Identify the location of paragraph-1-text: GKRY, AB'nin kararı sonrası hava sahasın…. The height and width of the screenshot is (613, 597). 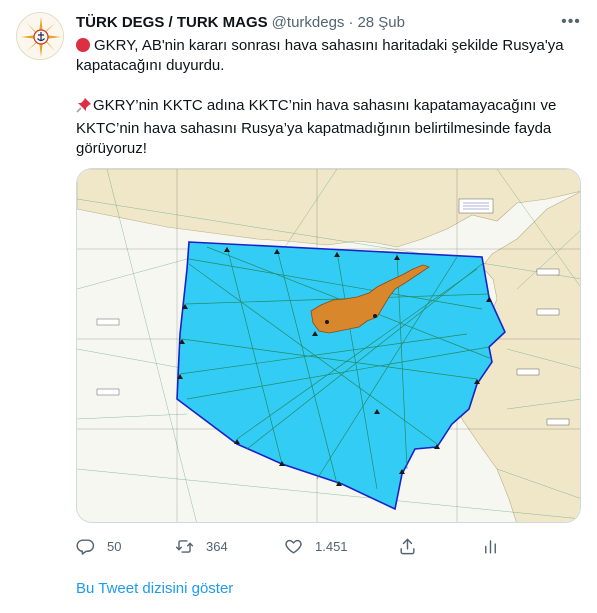
(320, 55).